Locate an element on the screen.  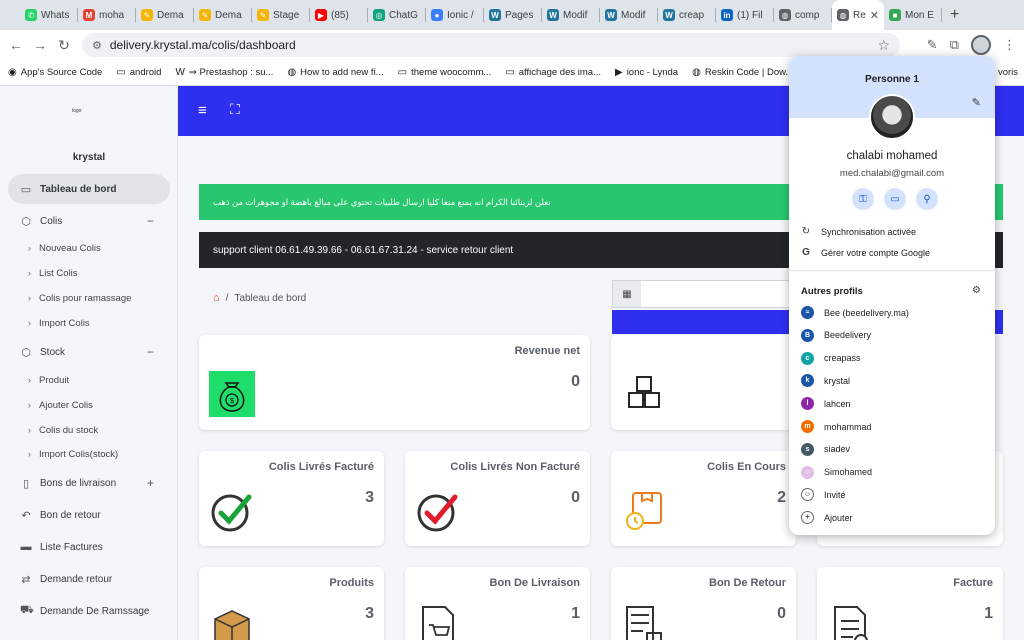
chevron-right-icon: › is located at coordinates (29, 454).